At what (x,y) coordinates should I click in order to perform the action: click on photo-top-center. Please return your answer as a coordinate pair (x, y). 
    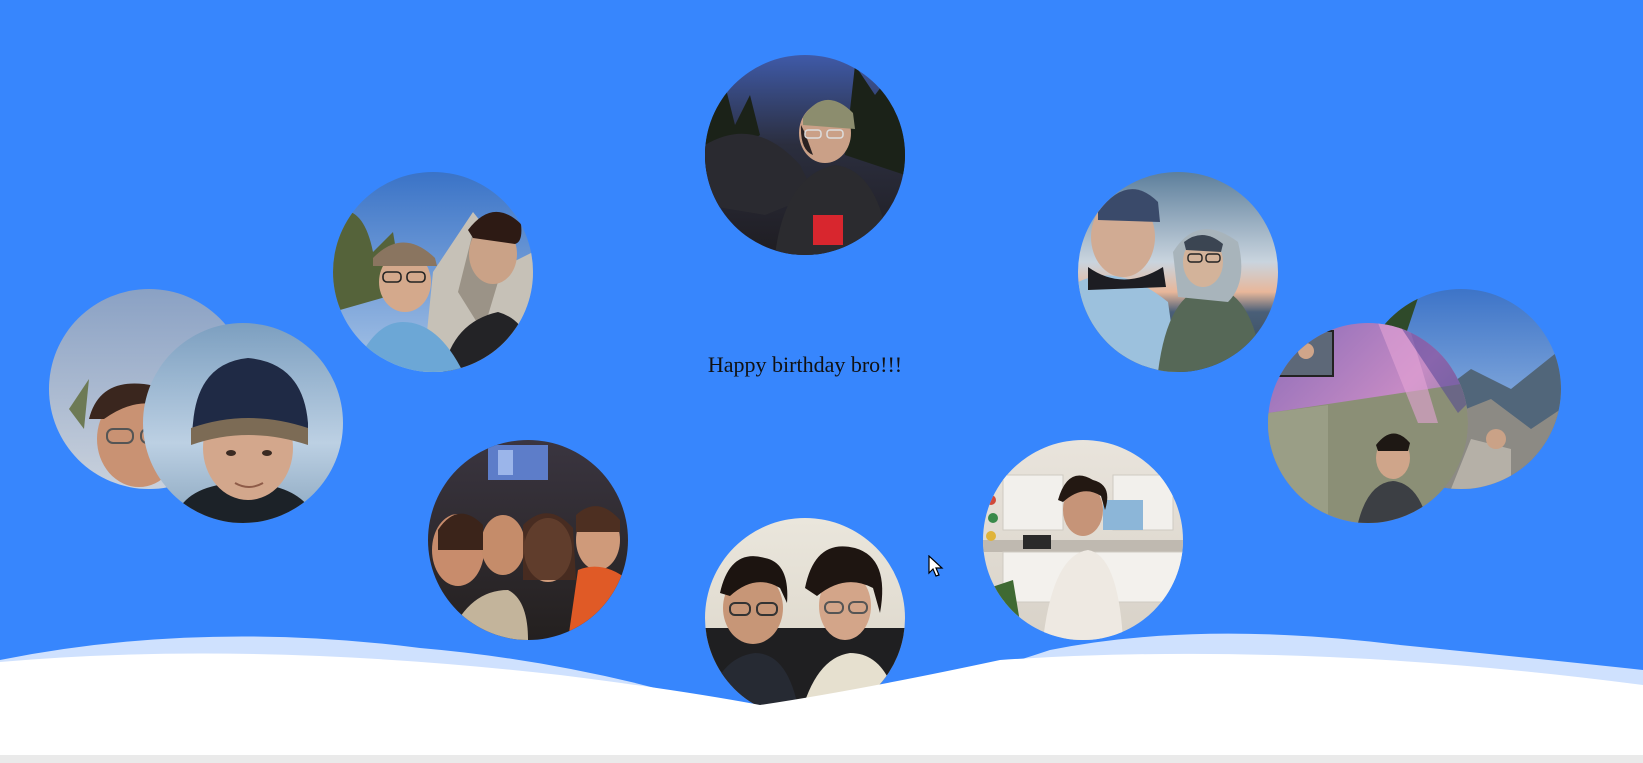
    Looking at the image, I should click on (805, 155).